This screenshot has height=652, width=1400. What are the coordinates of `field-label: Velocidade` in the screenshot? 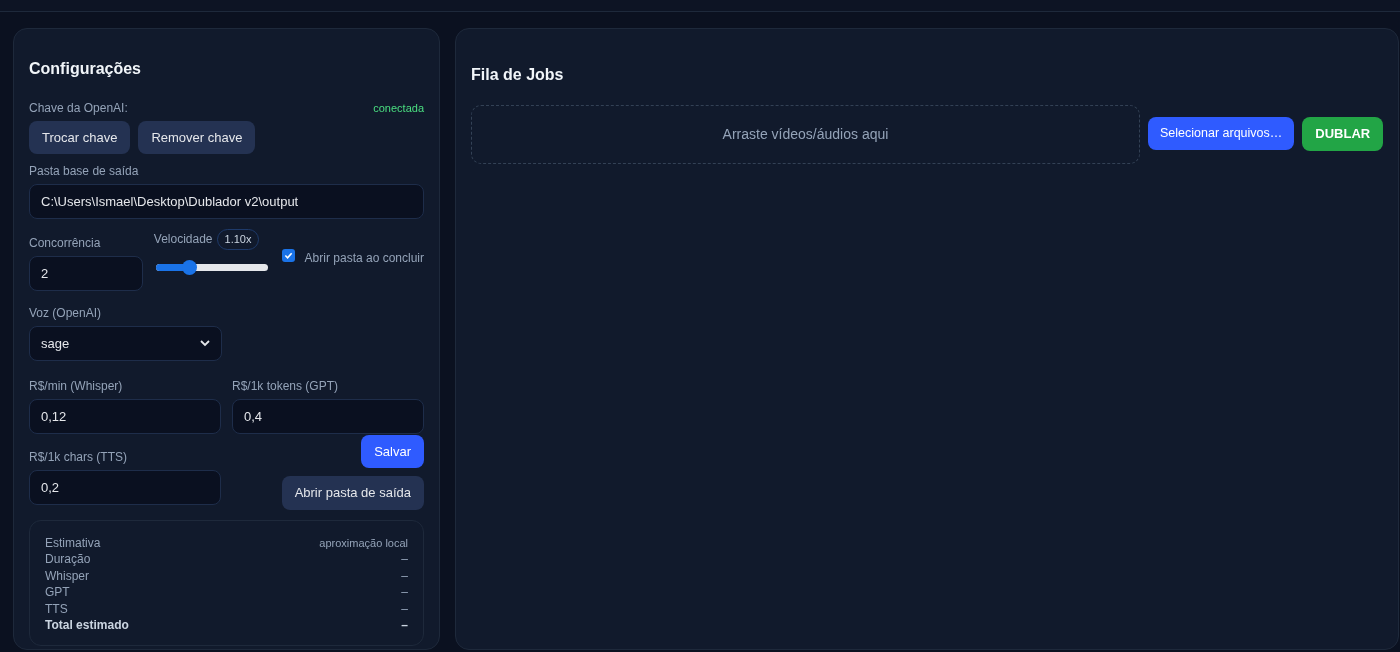 It's located at (183, 240).